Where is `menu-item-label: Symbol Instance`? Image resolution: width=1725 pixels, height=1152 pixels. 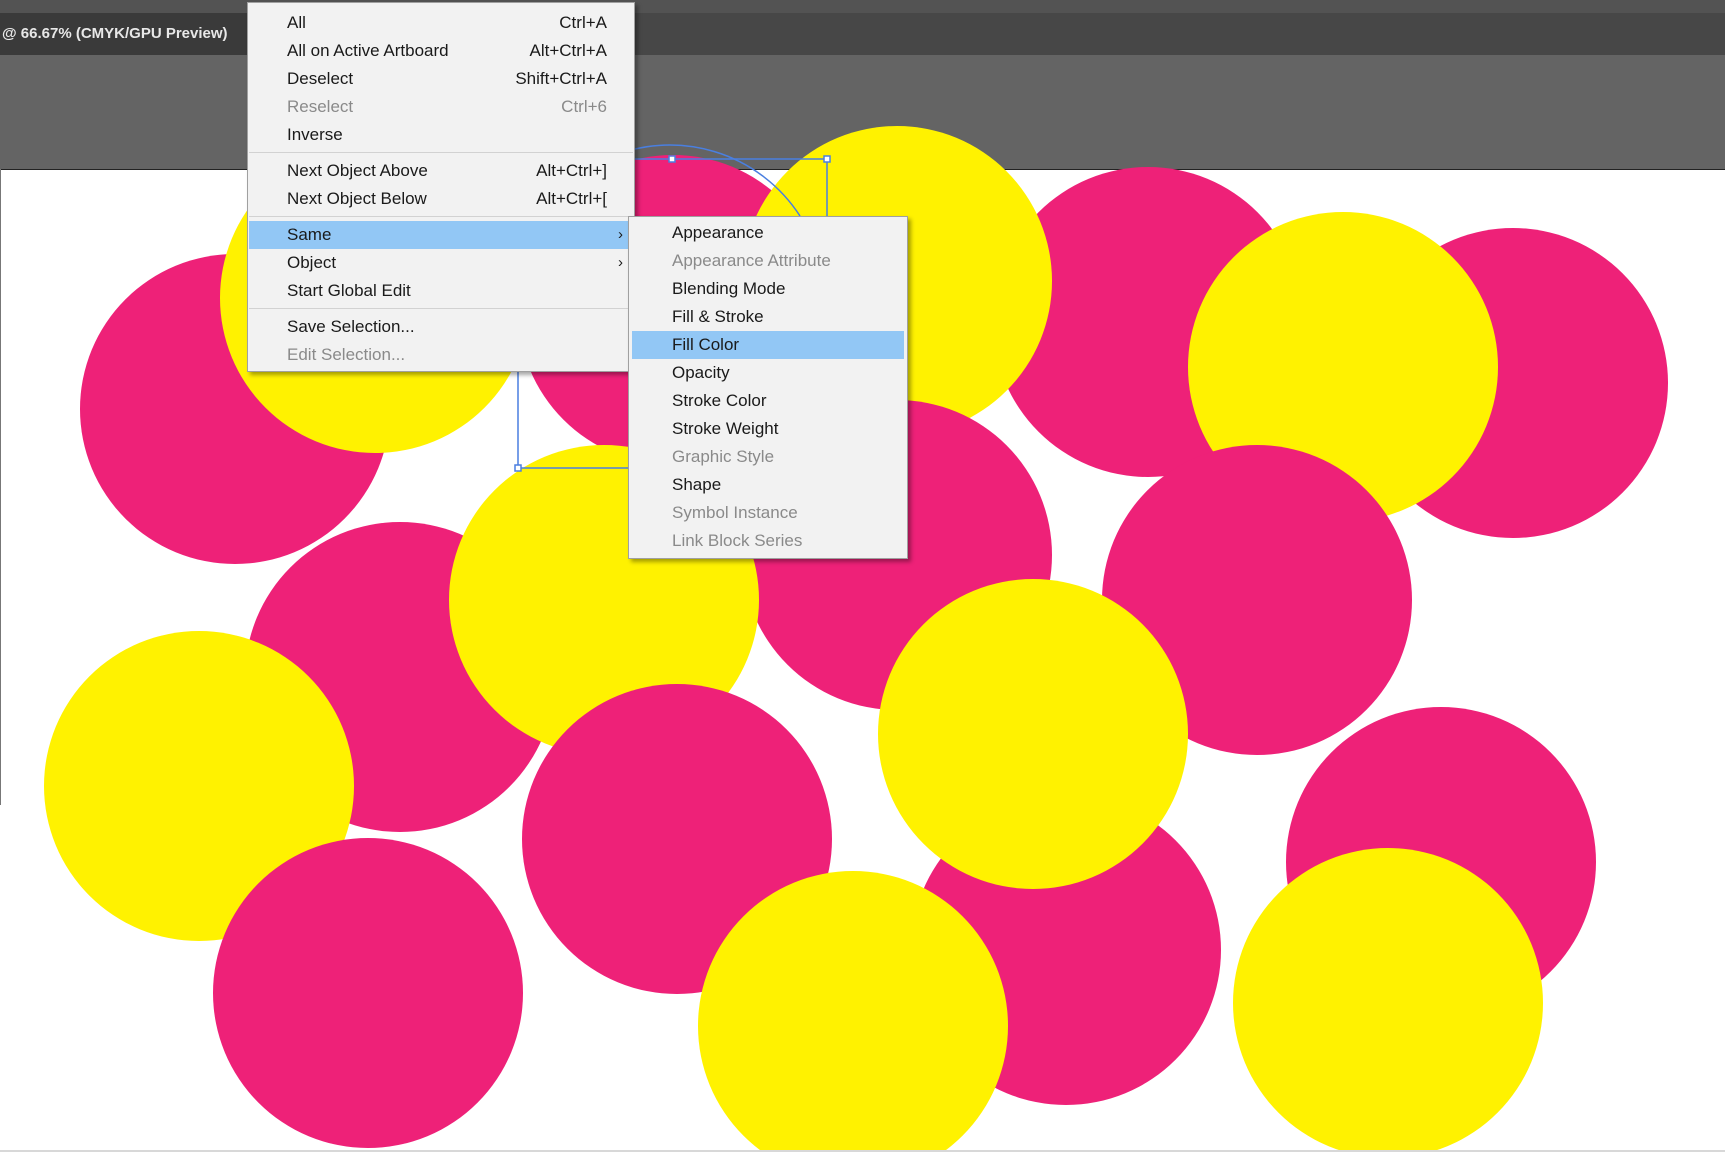 menu-item-label: Symbol Instance is located at coordinates (735, 512).